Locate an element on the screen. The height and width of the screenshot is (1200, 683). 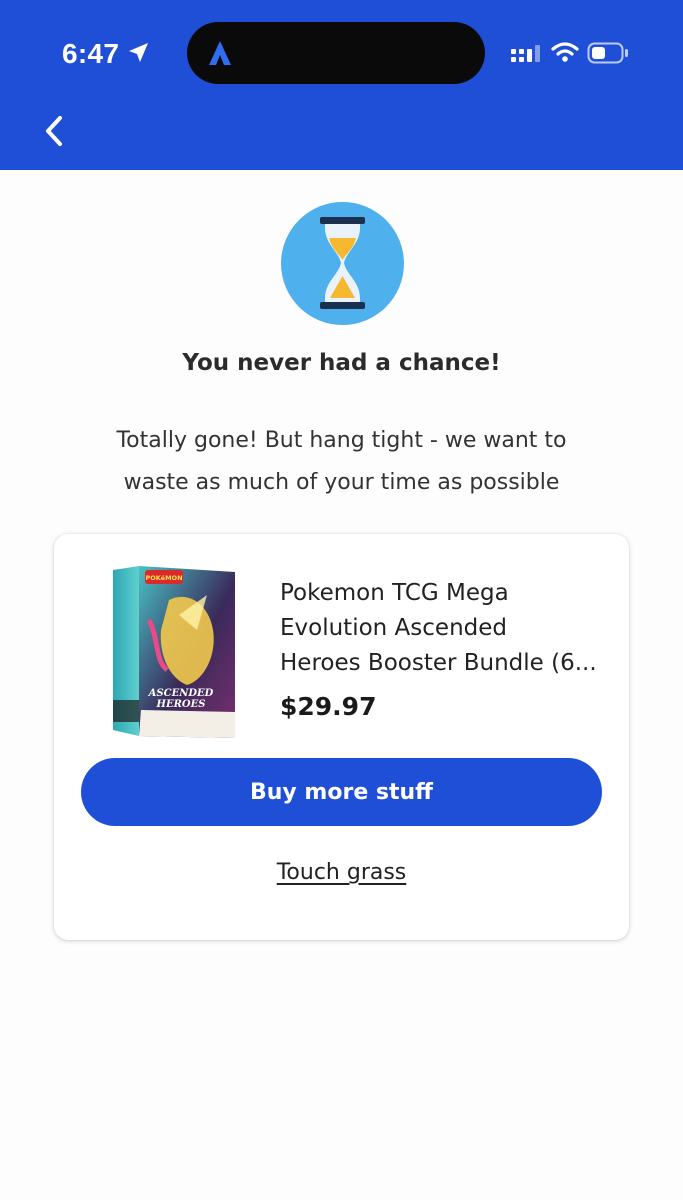
product-image-title-1: ASCENDED is located at coordinates (181, 693).